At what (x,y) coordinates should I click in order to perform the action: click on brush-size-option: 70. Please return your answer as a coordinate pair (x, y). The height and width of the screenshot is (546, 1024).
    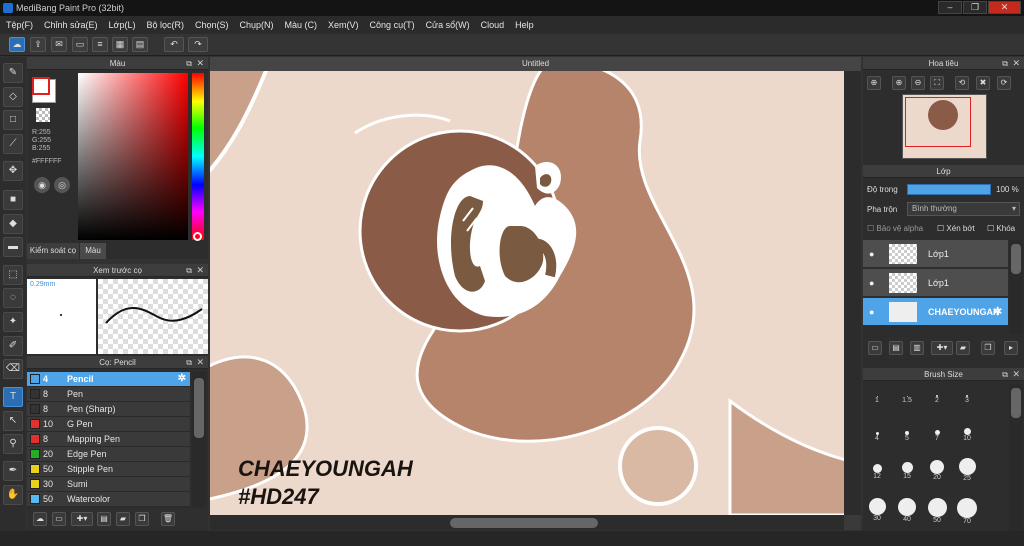
    Looking at the image, I should click on (967, 511).